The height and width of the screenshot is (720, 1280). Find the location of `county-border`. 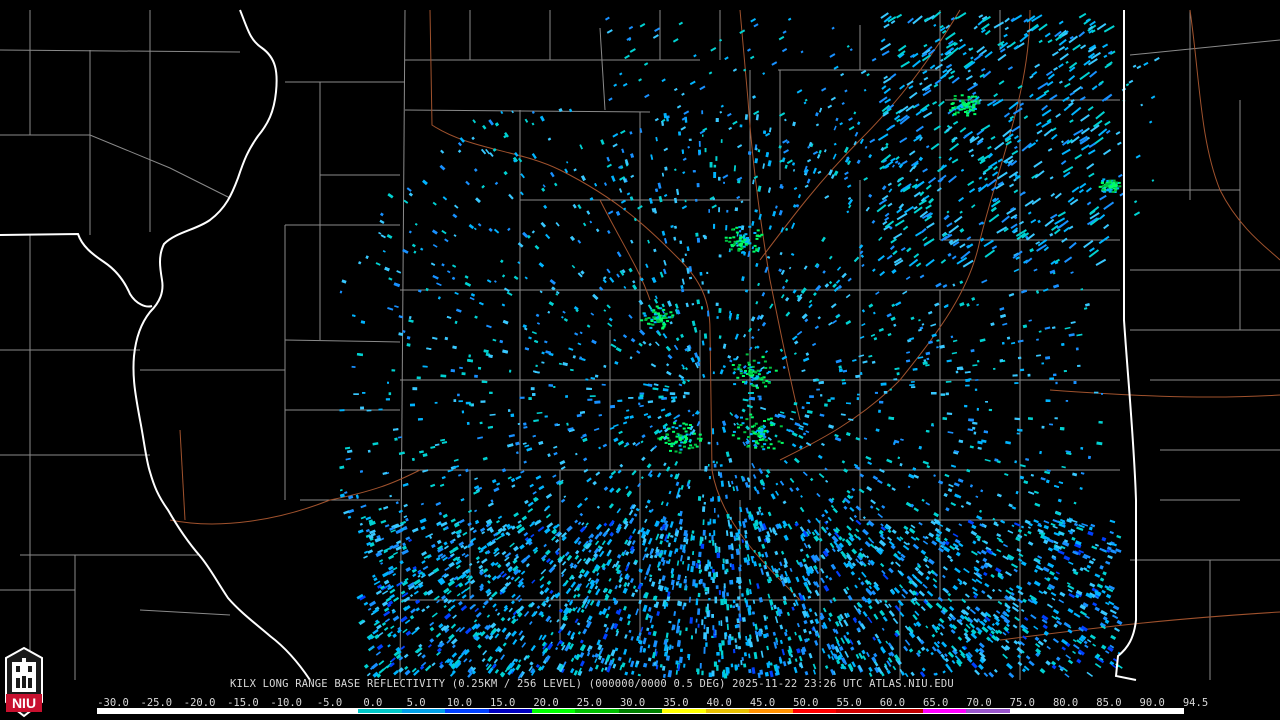

county-border is located at coordinates (602, 69).